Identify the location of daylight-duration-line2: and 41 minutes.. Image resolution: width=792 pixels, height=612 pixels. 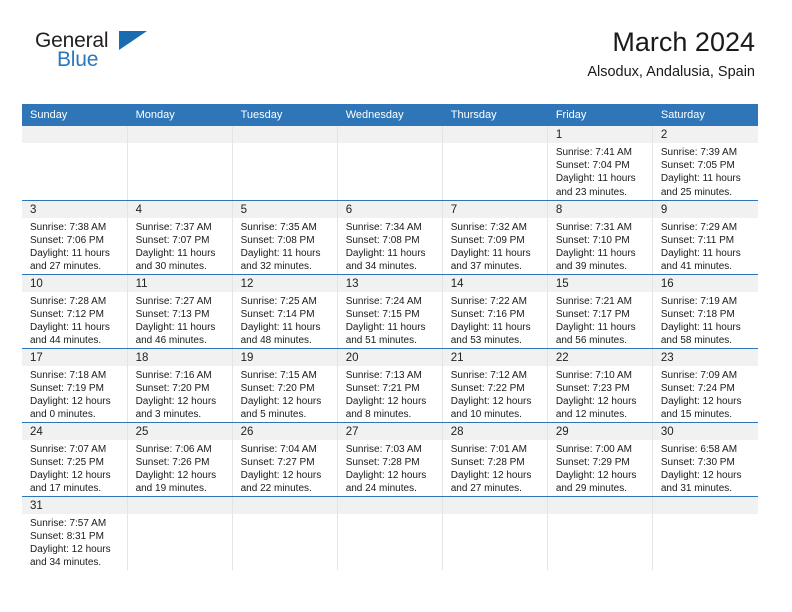
(696, 267).